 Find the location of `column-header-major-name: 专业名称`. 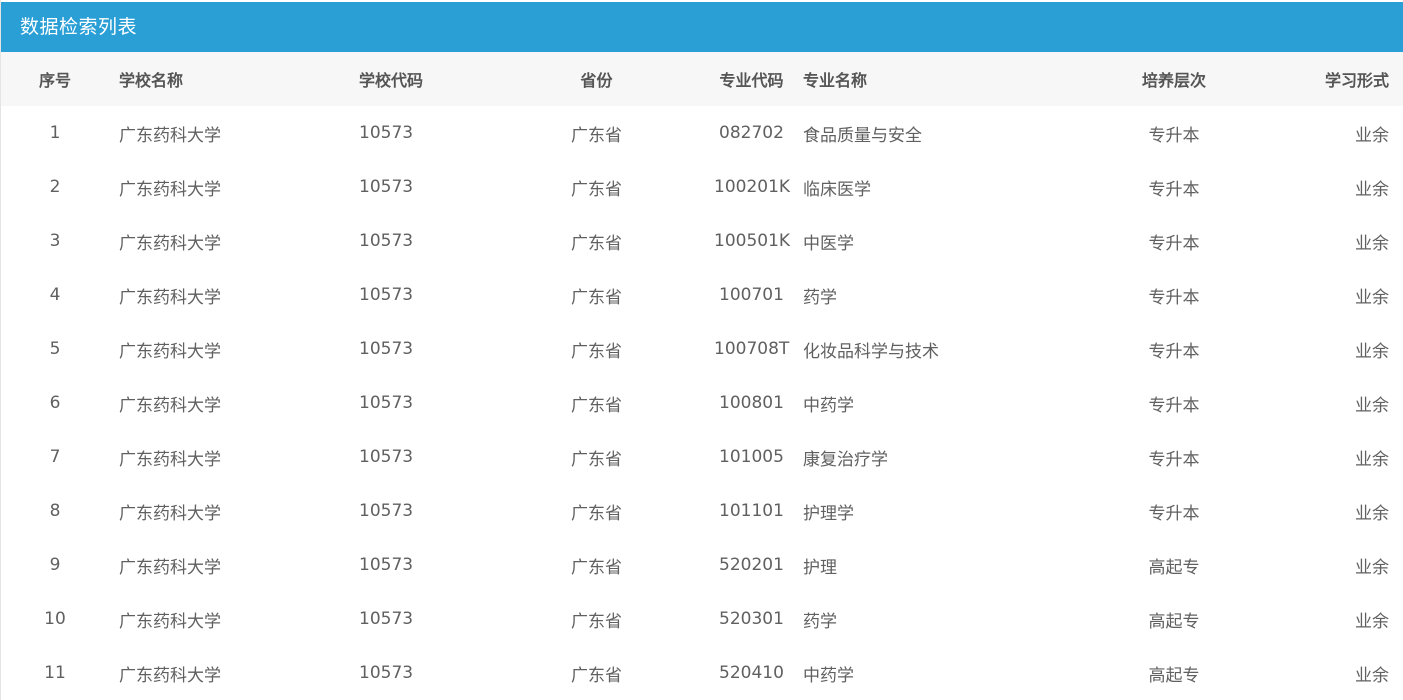

column-header-major-name: 专业名称 is located at coordinates (835, 80).